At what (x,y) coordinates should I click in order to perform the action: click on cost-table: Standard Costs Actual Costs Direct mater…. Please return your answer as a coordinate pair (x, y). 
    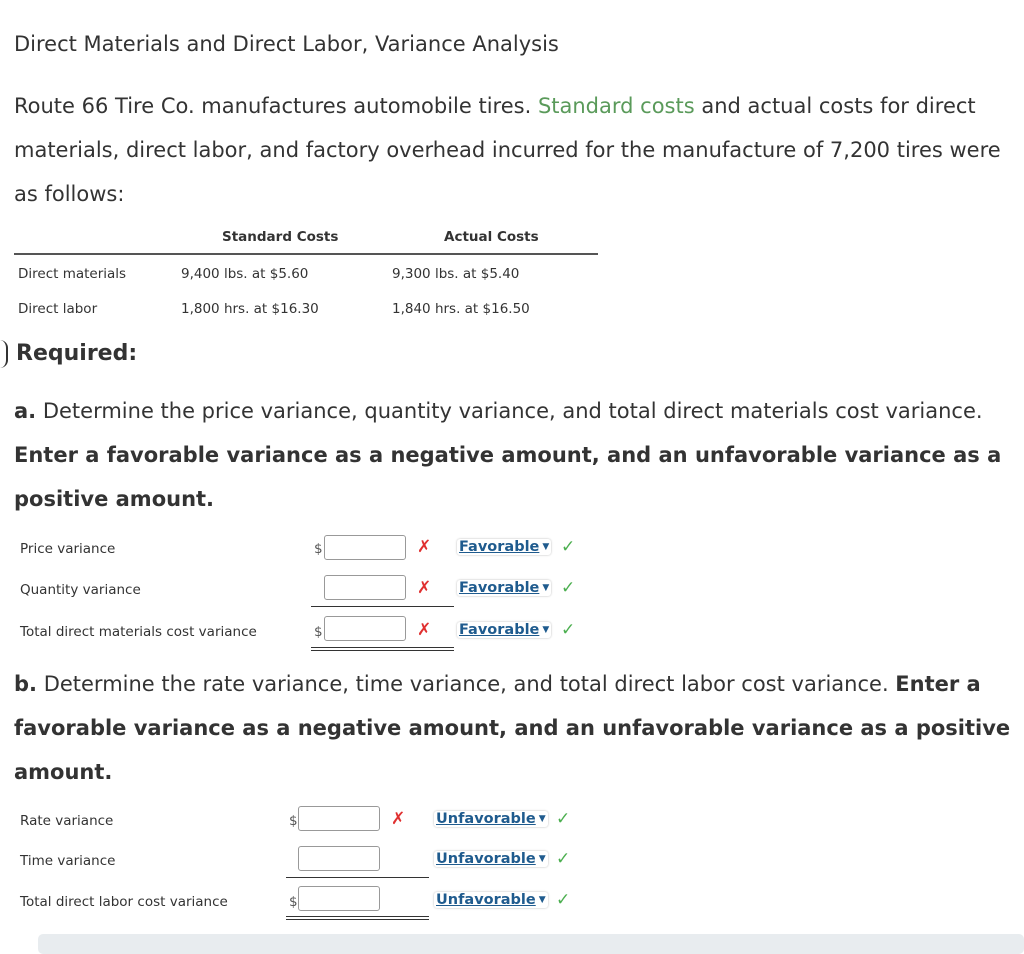
    Looking at the image, I should click on (306, 275).